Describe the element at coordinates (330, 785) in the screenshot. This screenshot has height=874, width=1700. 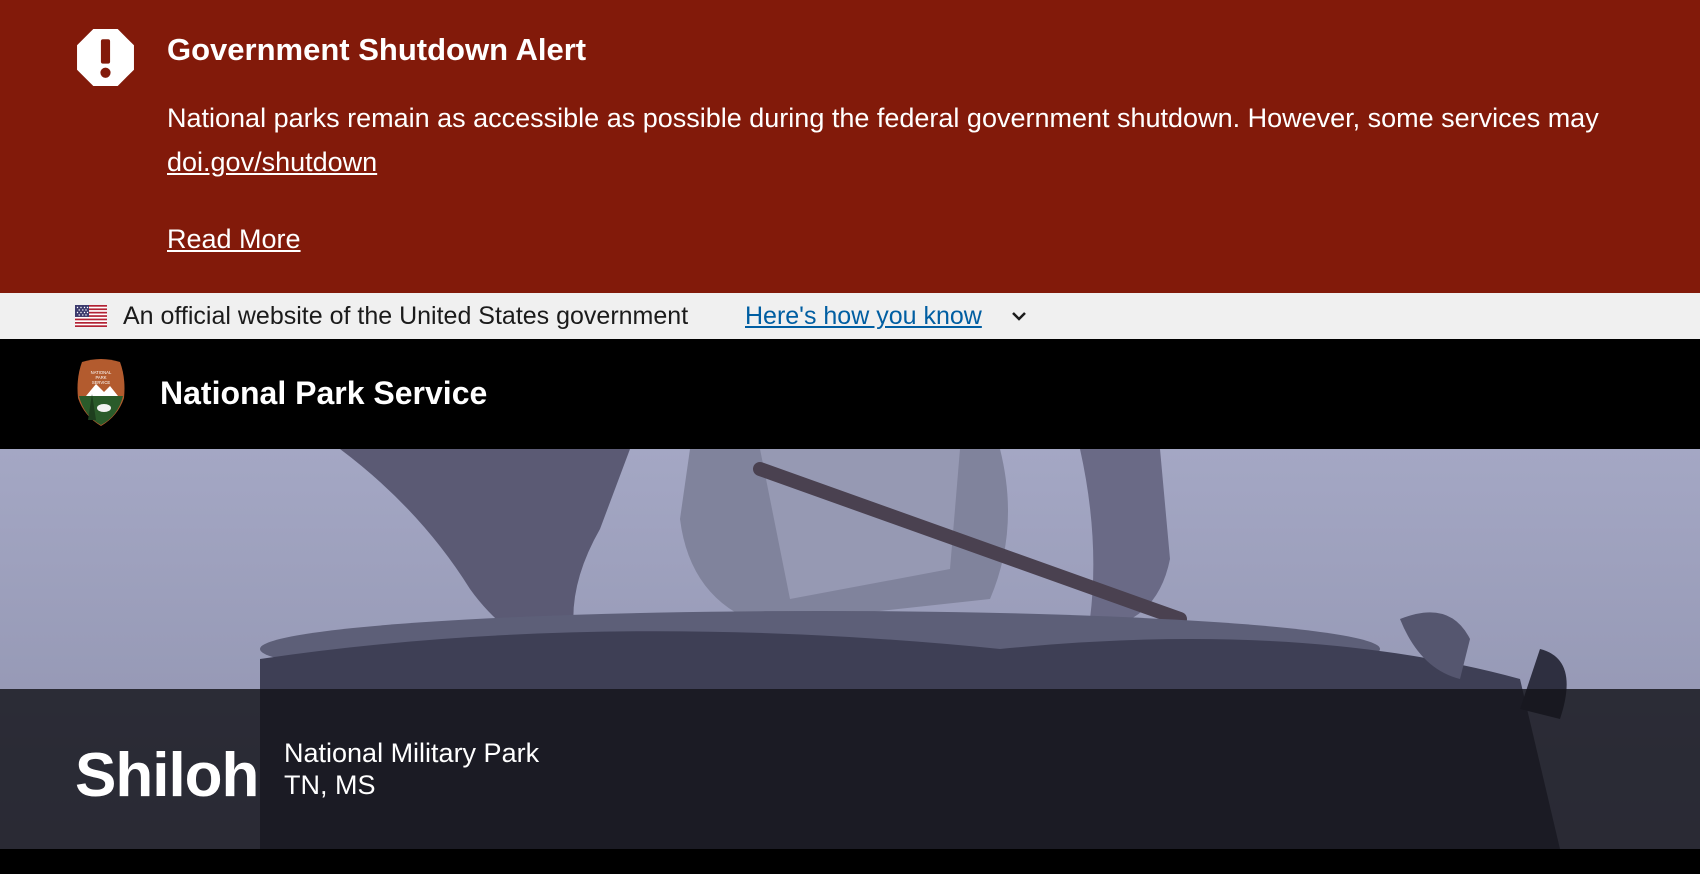
I see `park-states: TN, MS` at that location.